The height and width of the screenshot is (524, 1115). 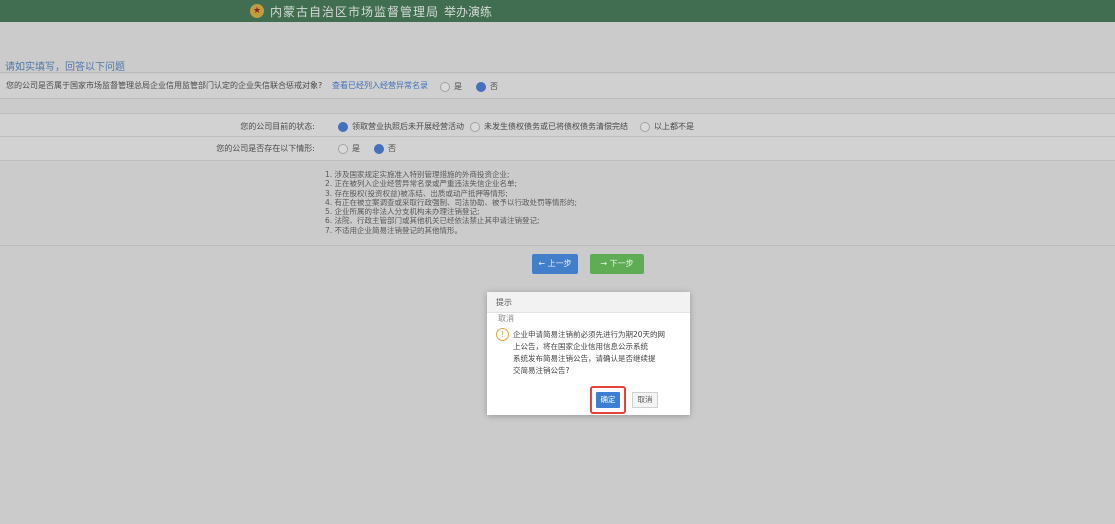 What do you see at coordinates (584, 358) in the screenshot?
I see `dialog-message-line: 系统发布简易注销公告，请确认是否继续提` at bounding box center [584, 358].